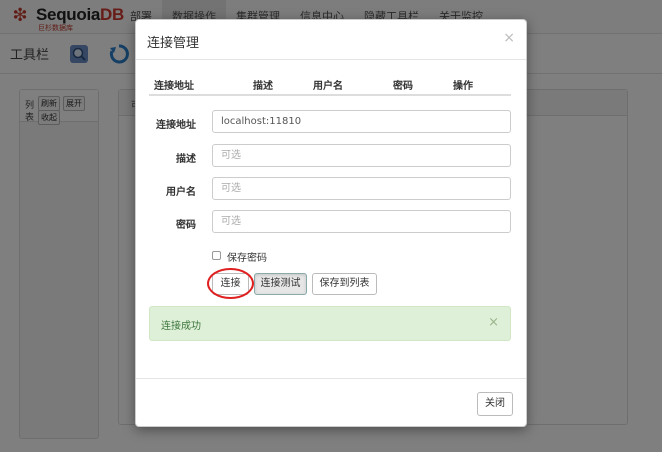 The width and height of the screenshot is (662, 452). I want to click on username-input, so click(361, 188).